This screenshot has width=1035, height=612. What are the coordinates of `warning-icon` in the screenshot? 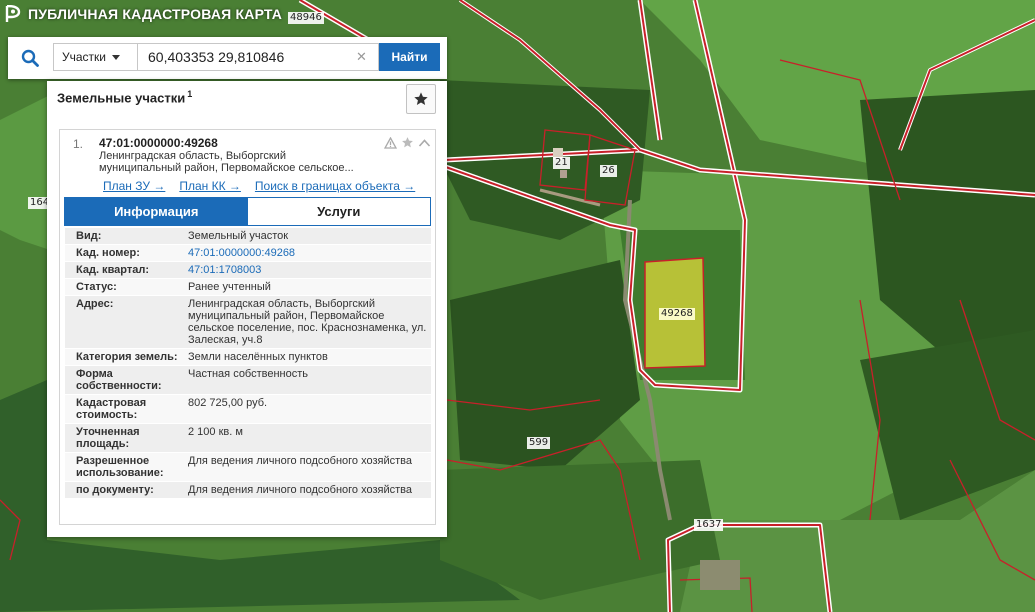 It's located at (390, 144).